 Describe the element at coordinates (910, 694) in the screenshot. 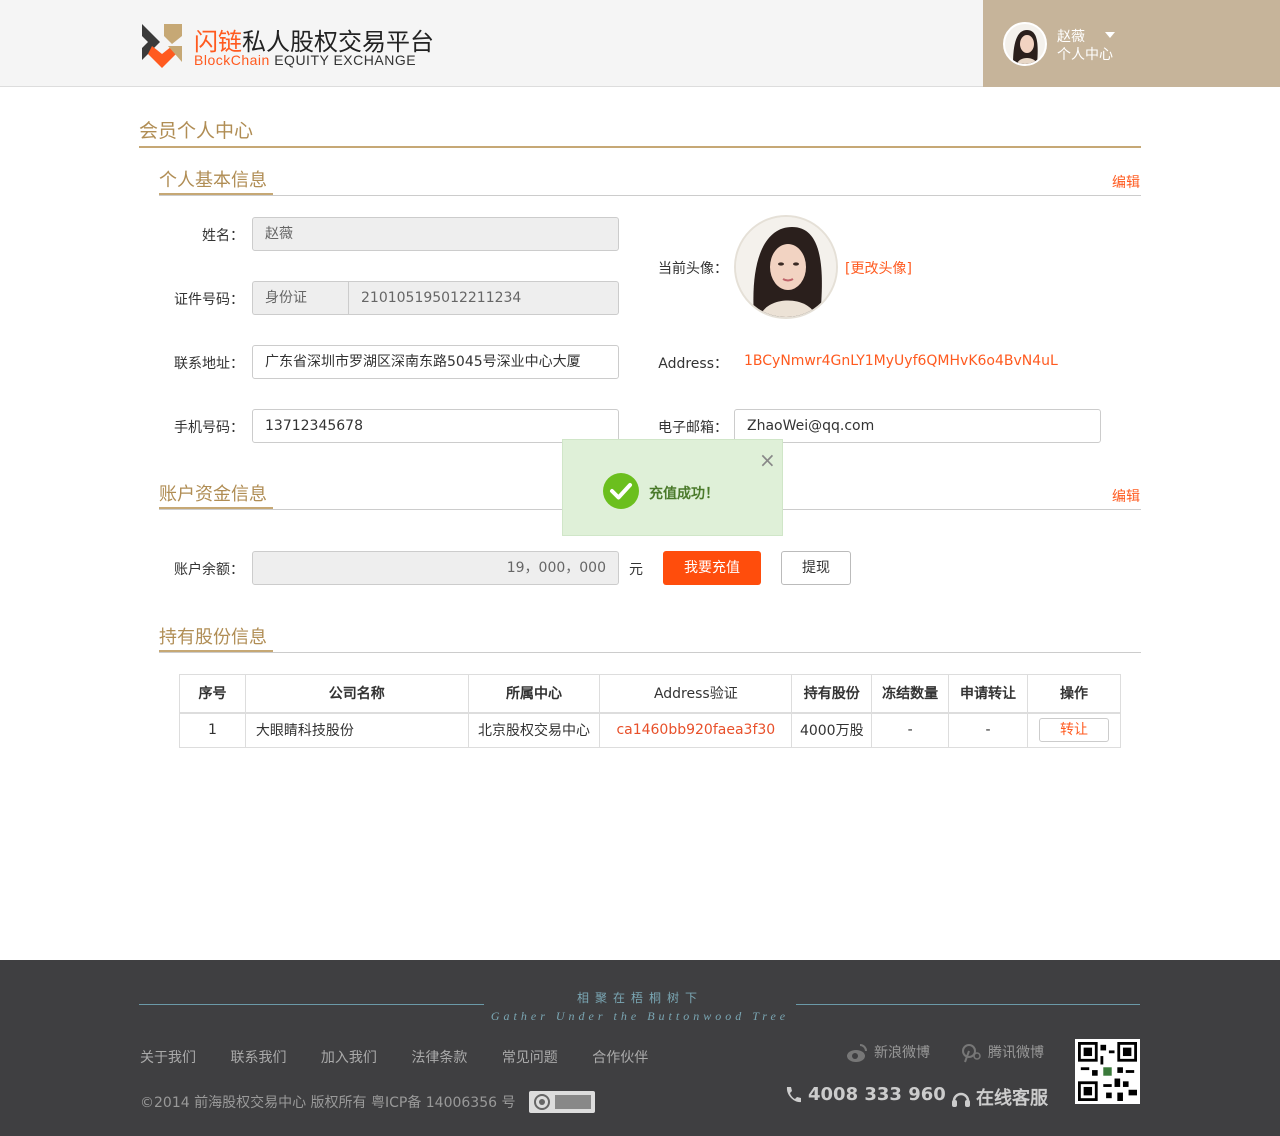

I see `column-header: 冻结数量` at that location.